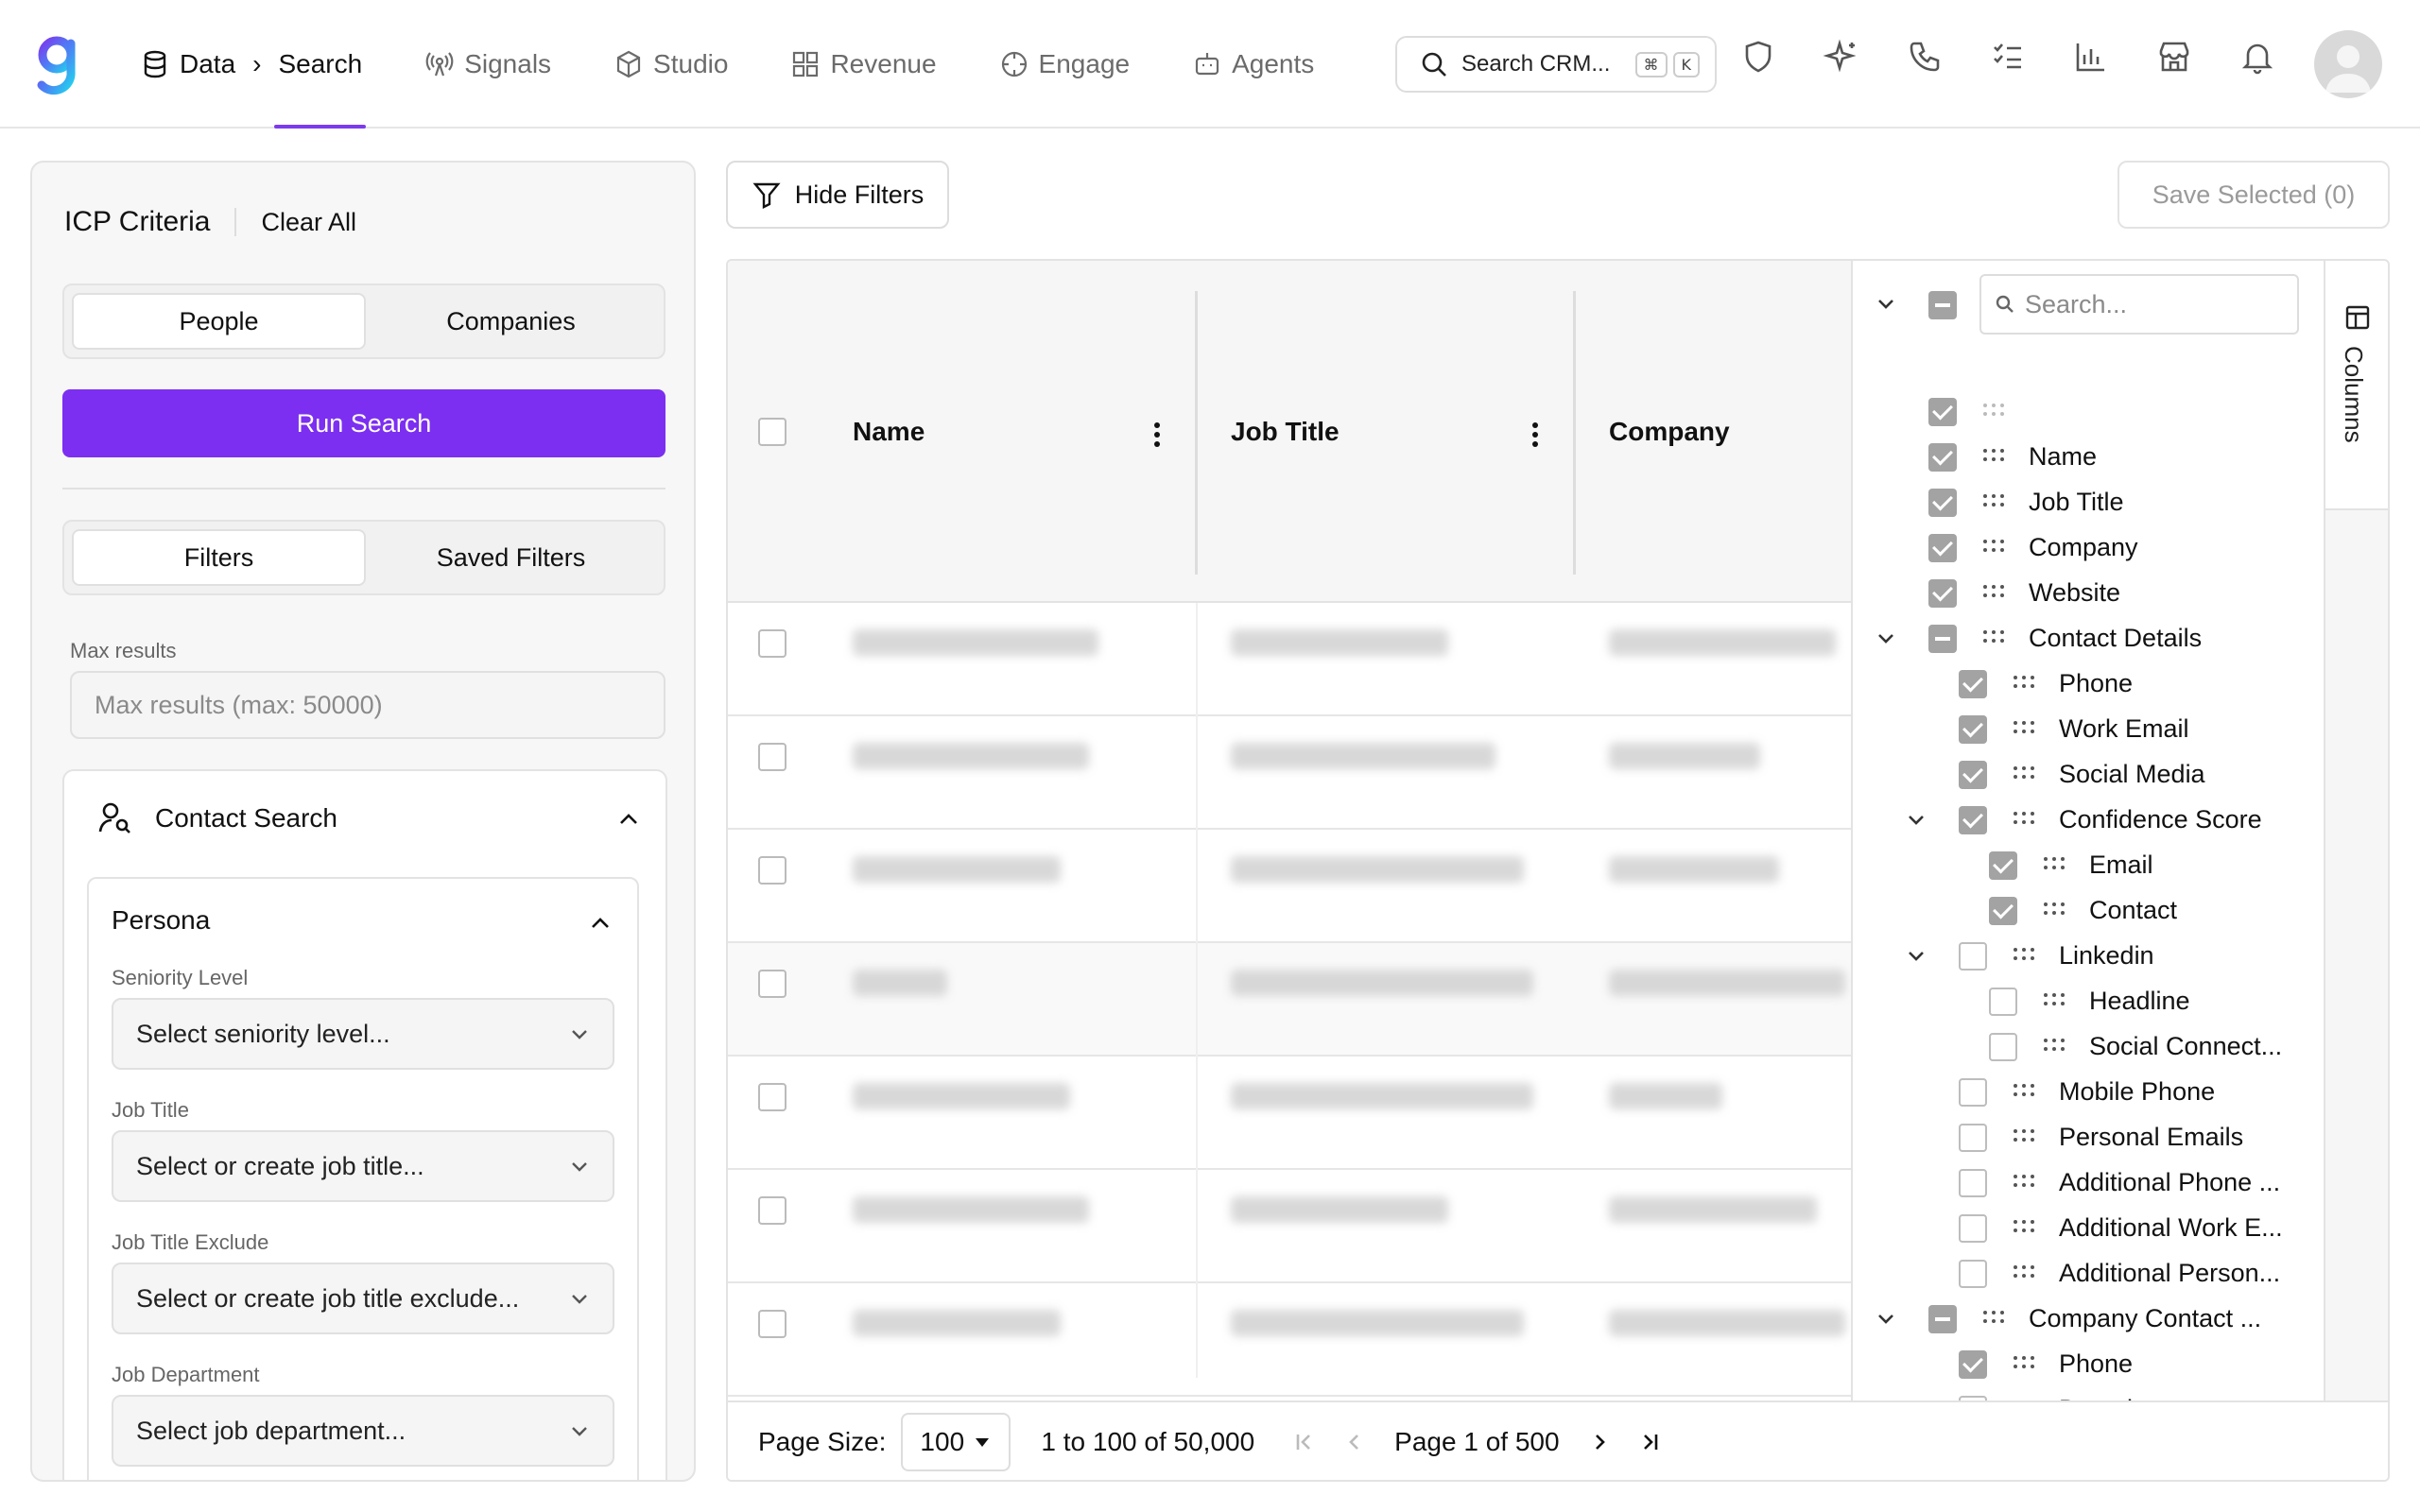 The width and height of the screenshot is (2420, 1512). Describe the element at coordinates (217, 818) in the screenshot. I see `contact-search-header: Contact Search` at that location.